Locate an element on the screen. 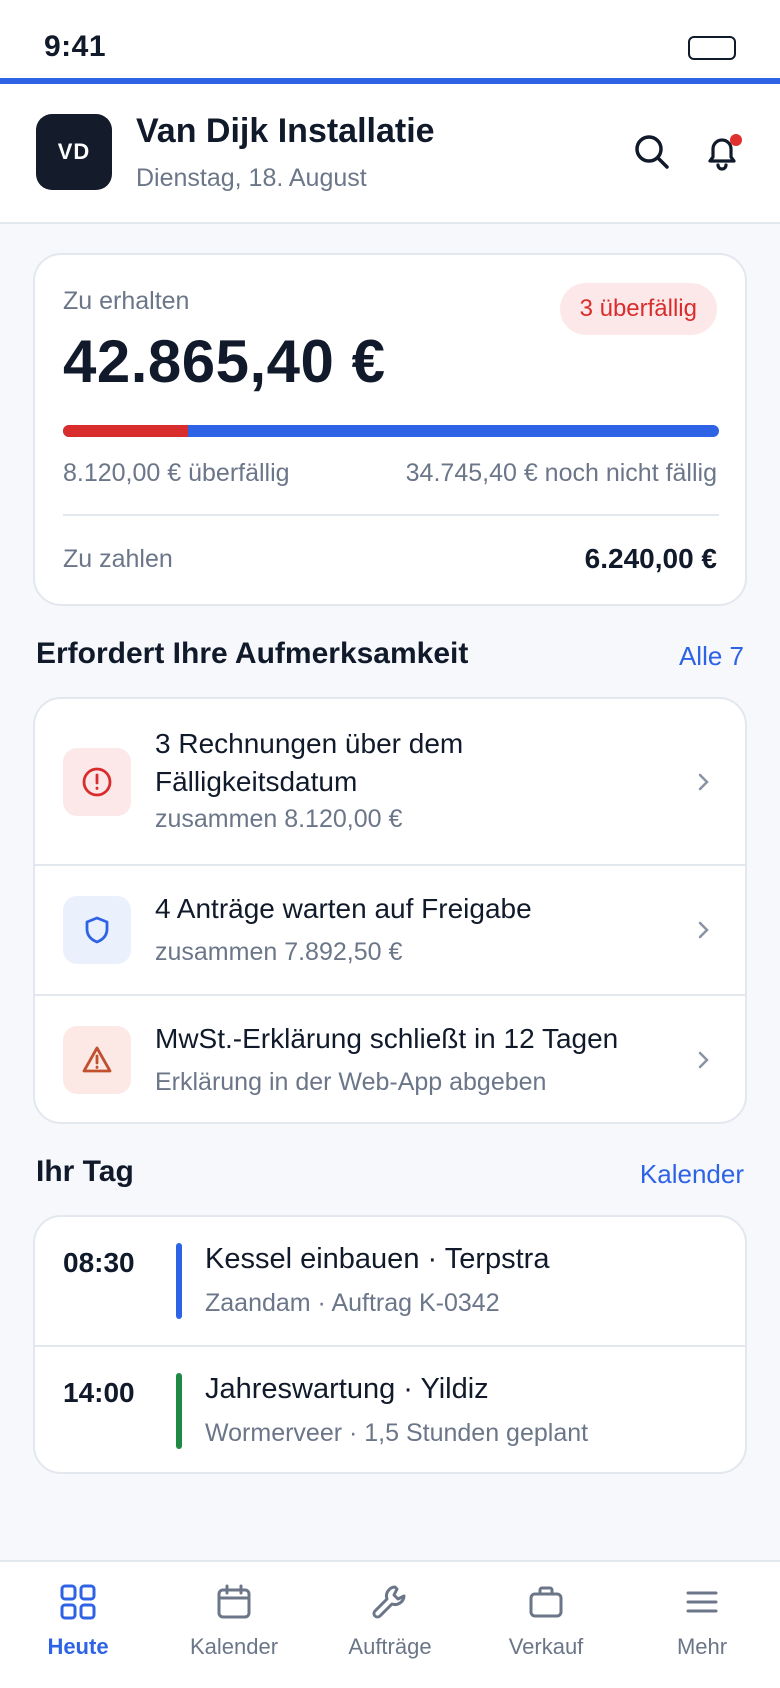 The height and width of the screenshot is (1688, 780). nav-label: Verkauf is located at coordinates (546, 1646).